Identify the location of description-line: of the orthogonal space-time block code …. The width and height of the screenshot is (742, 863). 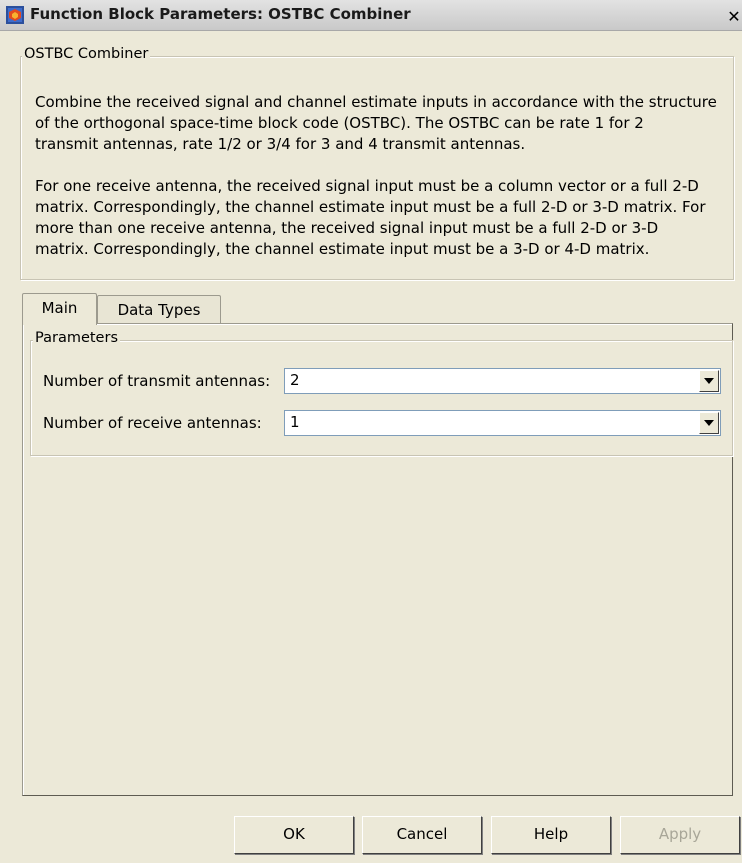
(339, 123).